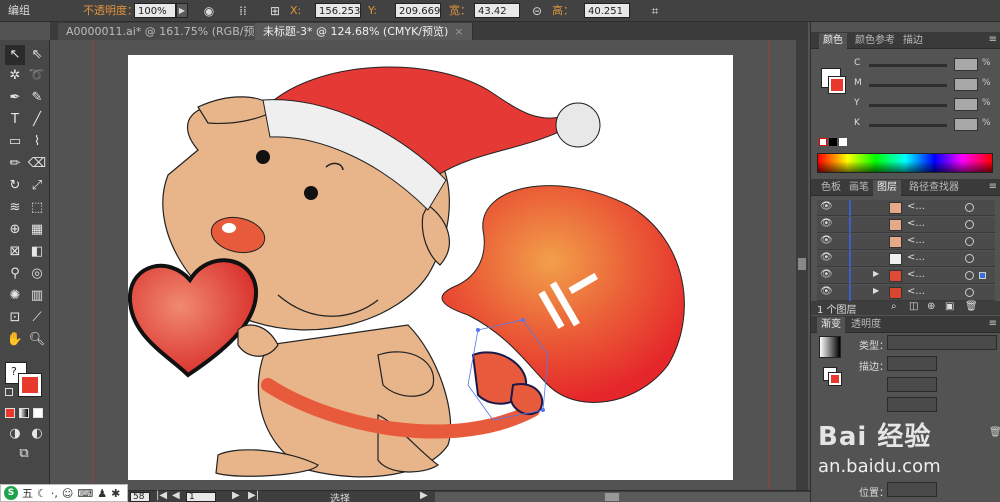 The image size is (1000, 502). Describe the element at coordinates (275, 11) in the screenshot. I see `reference-point-icon: ⊞` at that location.